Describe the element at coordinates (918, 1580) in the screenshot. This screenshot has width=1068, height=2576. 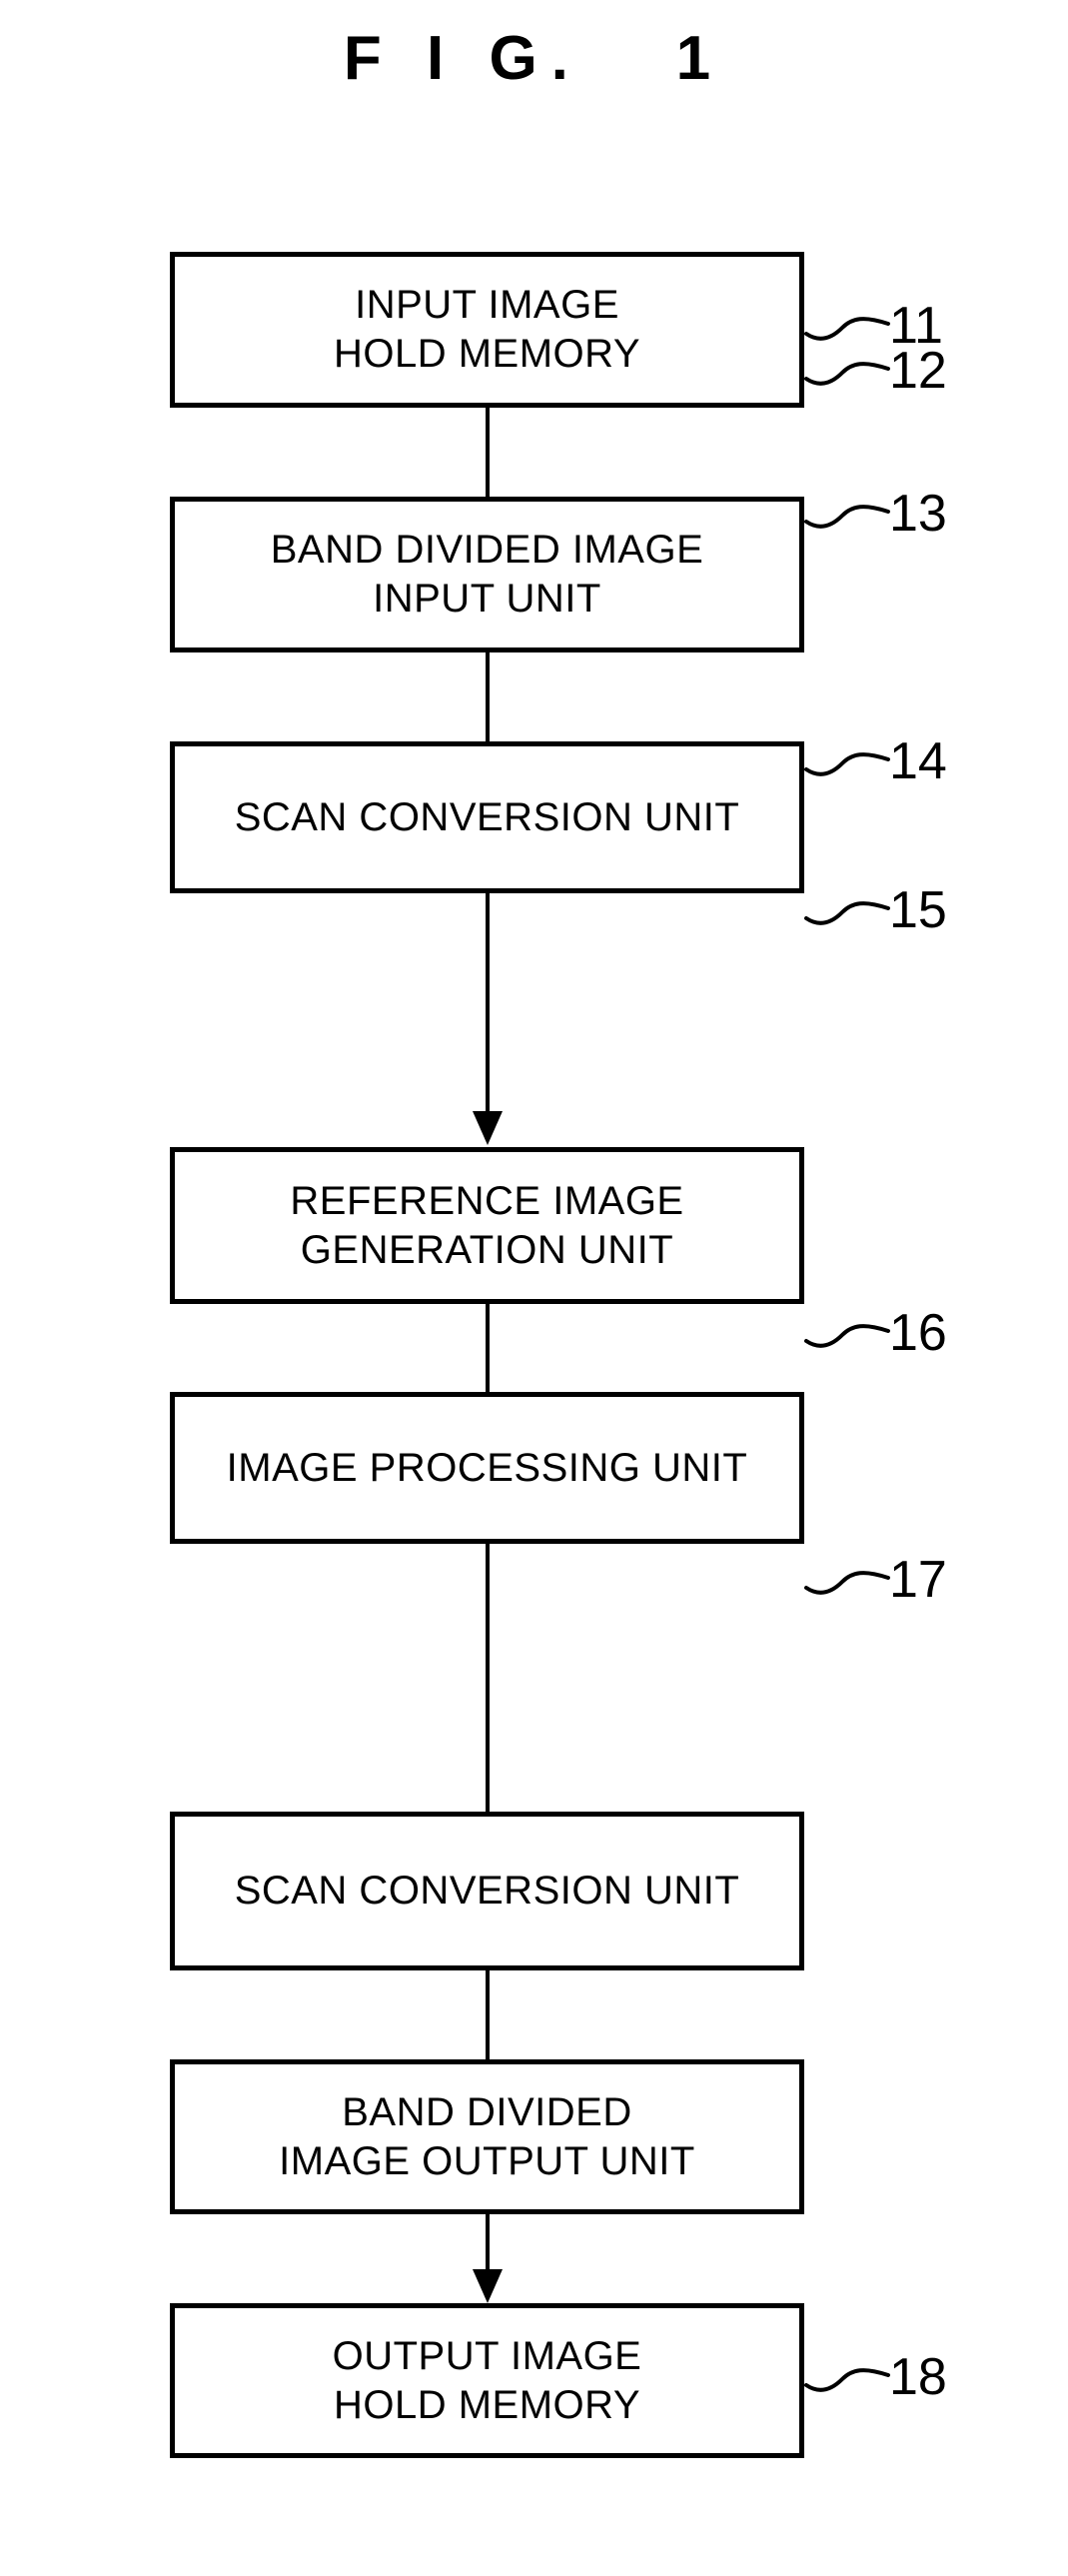
I see `ref-number-17: 17` at that location.